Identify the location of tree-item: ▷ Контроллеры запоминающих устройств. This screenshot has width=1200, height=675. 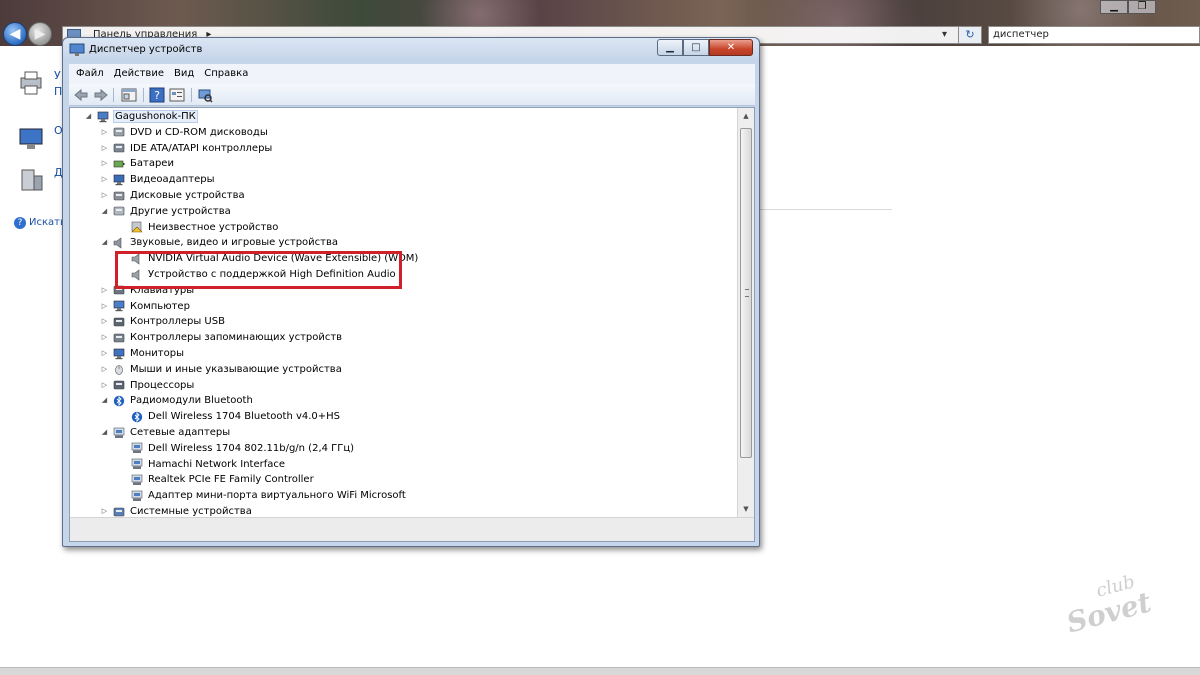
(221, 337).